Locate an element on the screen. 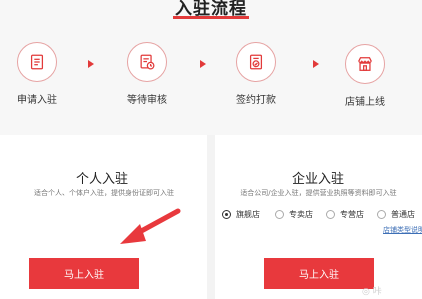 Image resolution: width=422 pixels, height=299 pixels. watermark: ◎ 咔 is located at coordinates (372, 292).